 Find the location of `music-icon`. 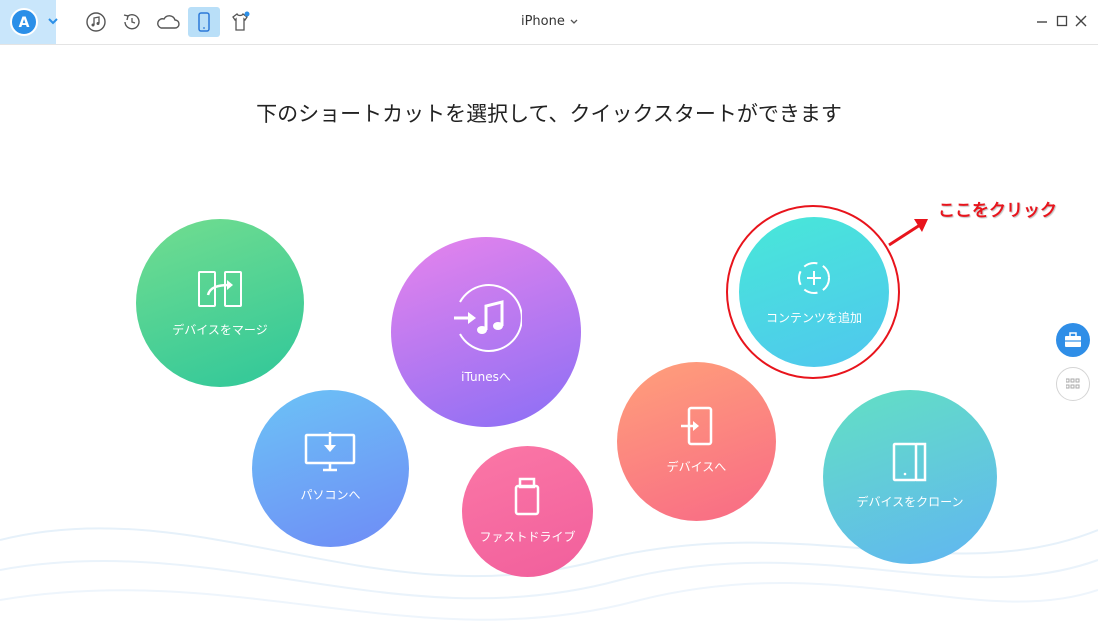

music-icon is located at coordinates (96, 22).